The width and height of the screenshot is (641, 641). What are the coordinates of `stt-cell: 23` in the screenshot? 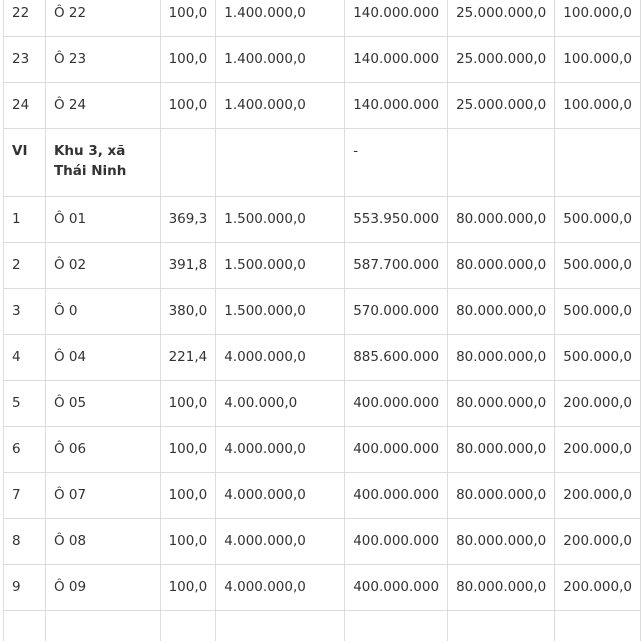 It's located at (24, 59).